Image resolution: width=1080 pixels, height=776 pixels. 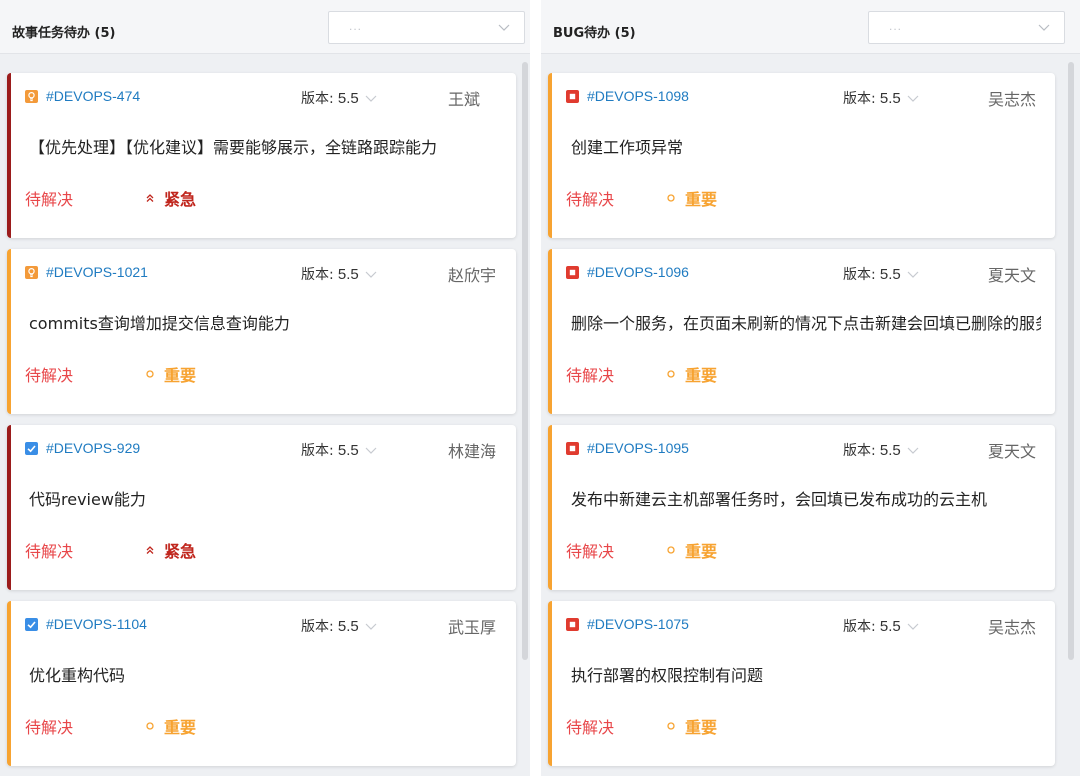 What do you see at coordinates (638, 272) in the screenshot?
I see `work-item-id-link: #DEVOPS-1096` at bounding box center [638, 272].